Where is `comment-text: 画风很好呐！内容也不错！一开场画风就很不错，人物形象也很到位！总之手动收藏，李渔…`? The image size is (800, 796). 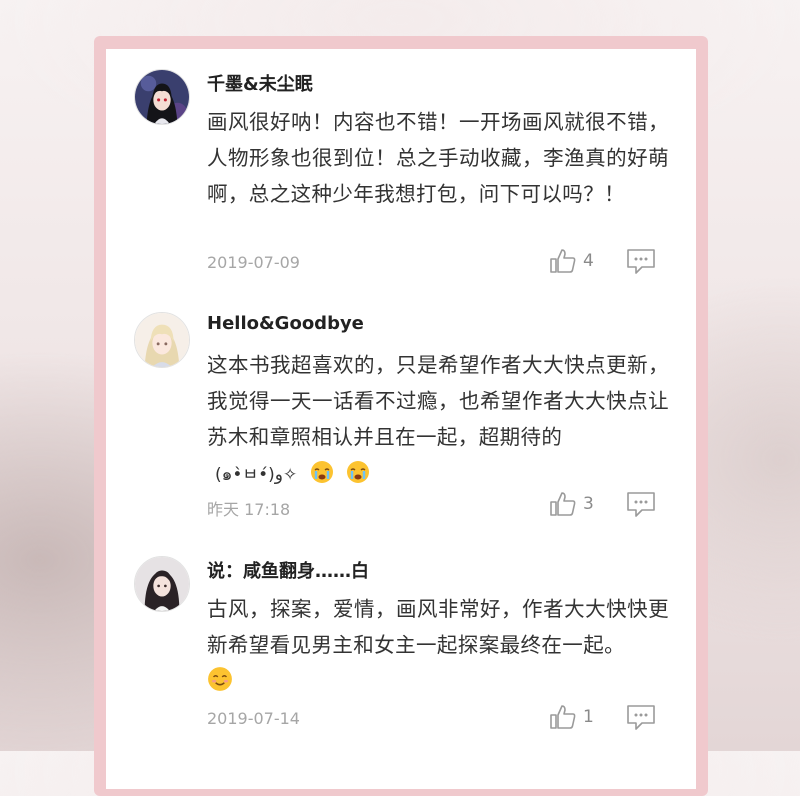
comment-text: 画风很好呐！内容也不错！一开场画风就很不错，人物形象也很到位！总之手动收藏，李渔… is located at coordinates (438, 158).